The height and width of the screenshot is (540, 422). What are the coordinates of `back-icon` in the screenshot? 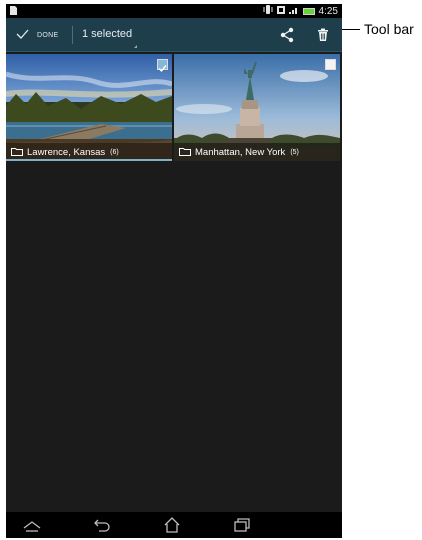 It's located at (102, 525).